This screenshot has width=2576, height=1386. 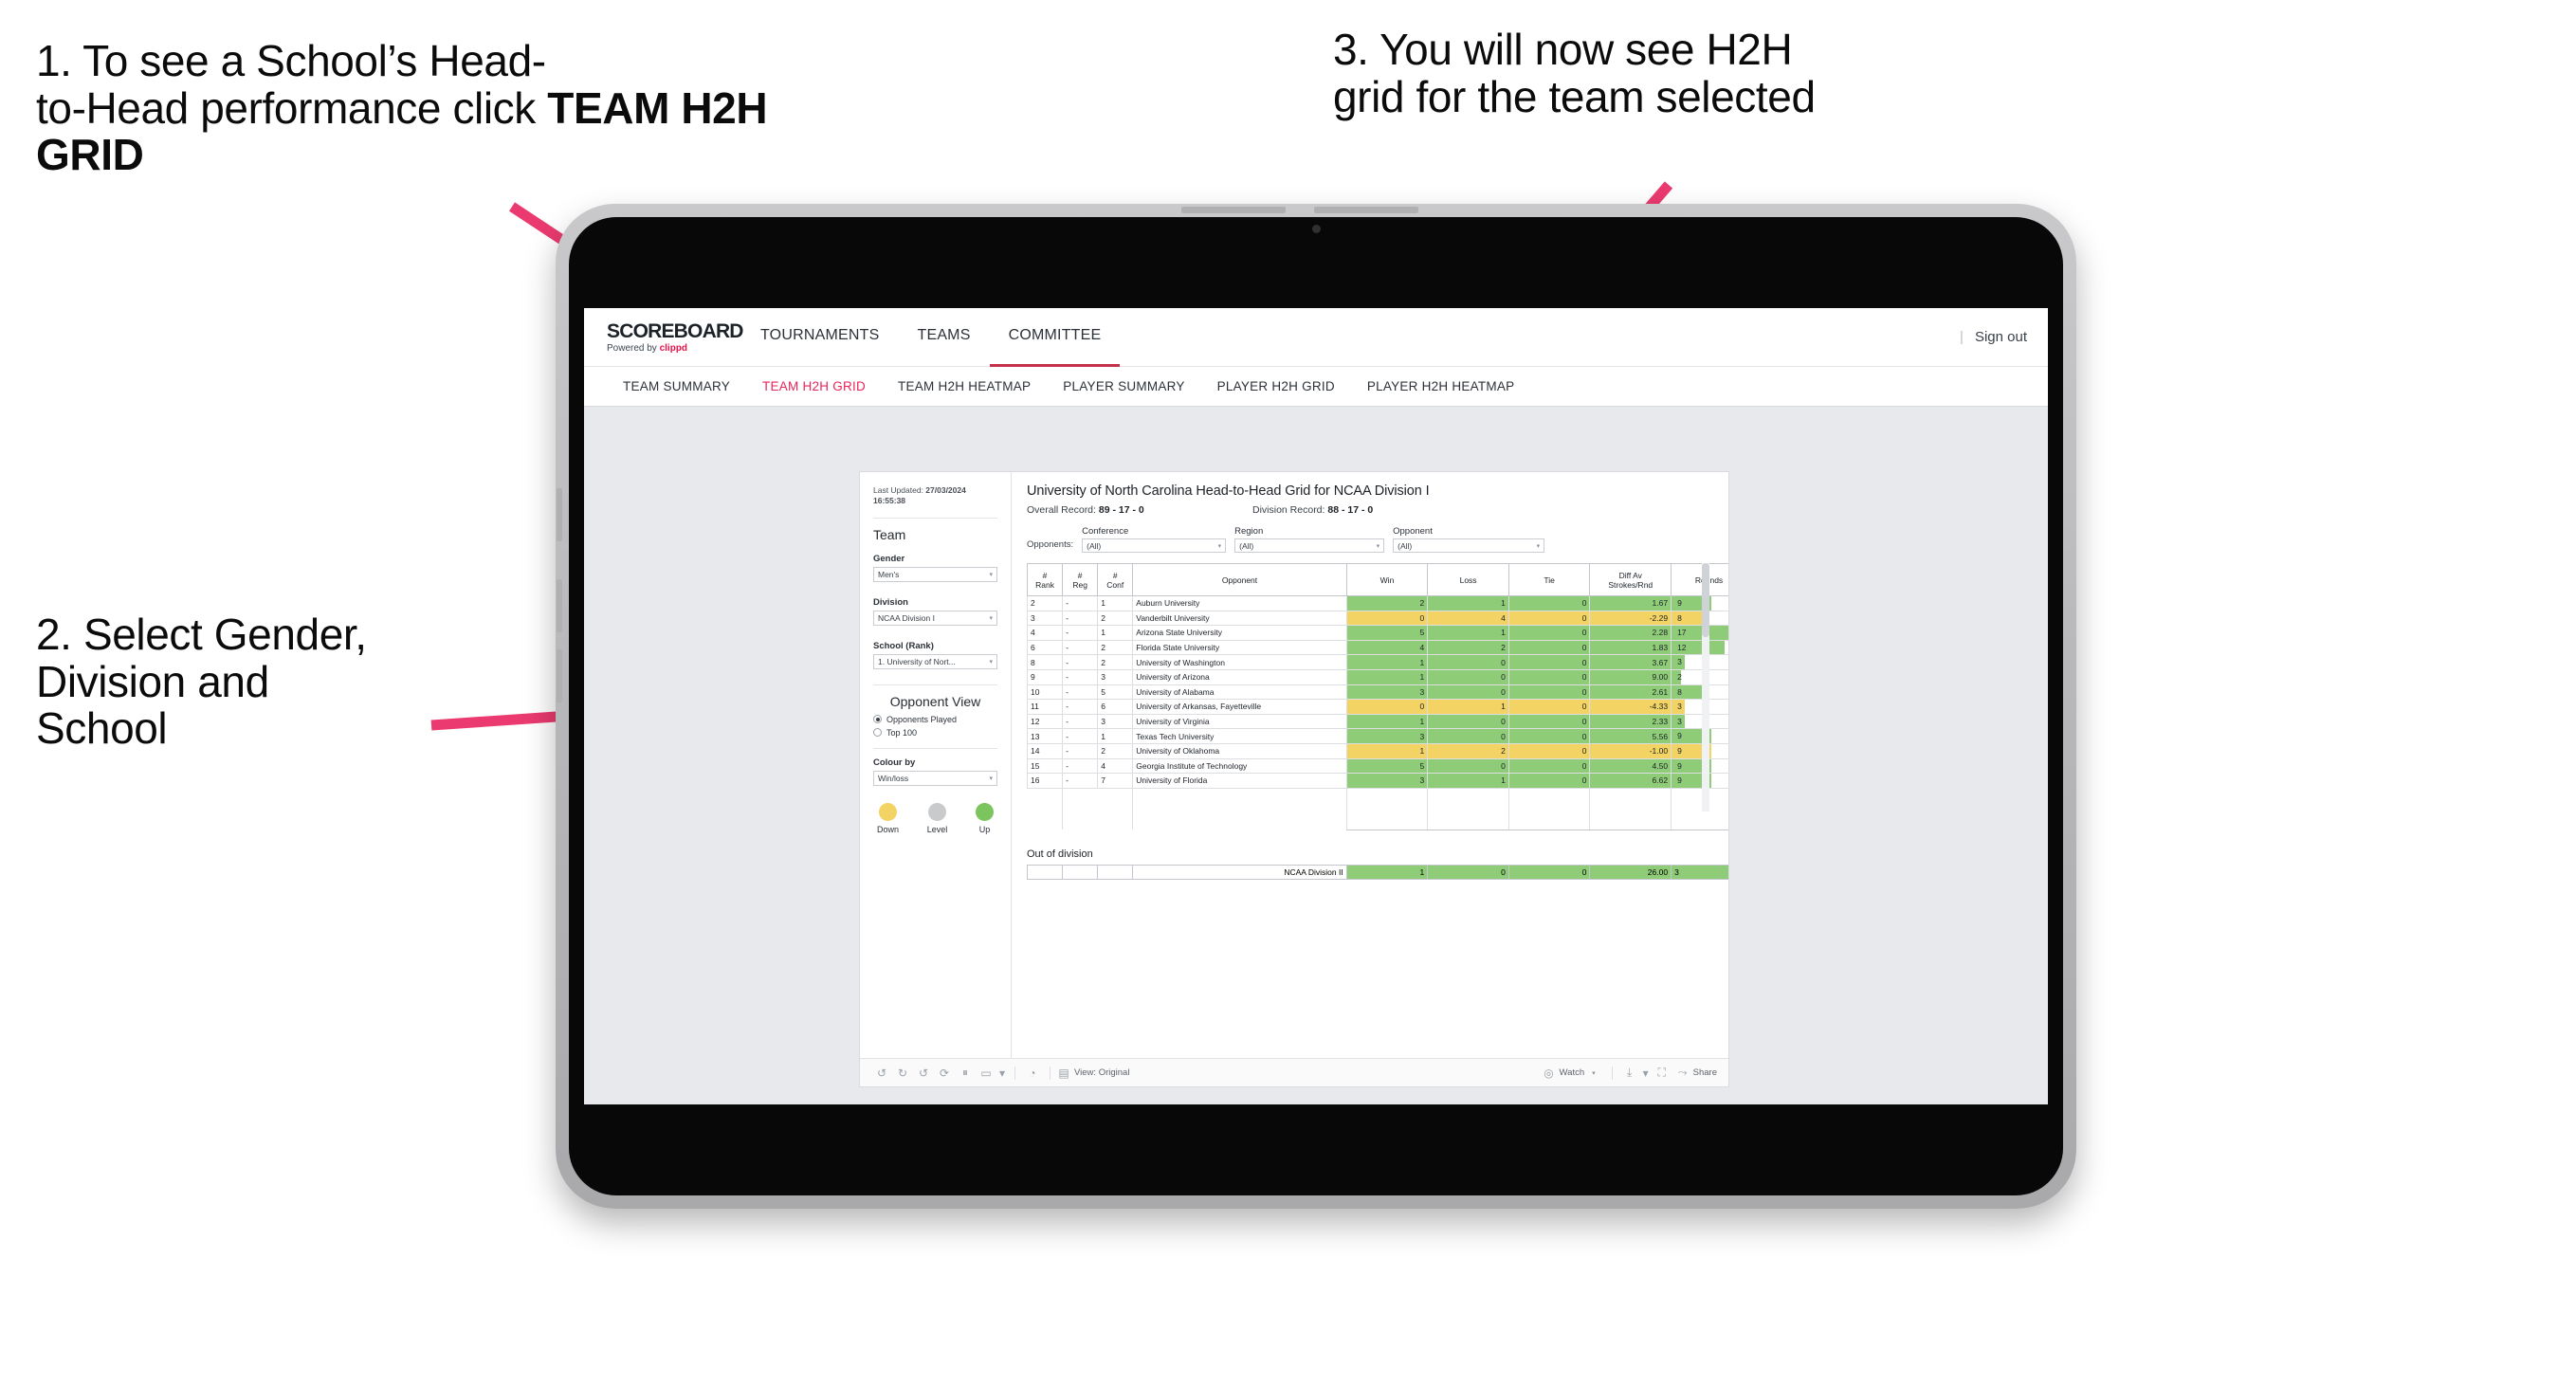 What do you see at coordinates (1549, 579) in the screenshot?
I see `col-tie: Tie` at bounding box center [1549, 579].